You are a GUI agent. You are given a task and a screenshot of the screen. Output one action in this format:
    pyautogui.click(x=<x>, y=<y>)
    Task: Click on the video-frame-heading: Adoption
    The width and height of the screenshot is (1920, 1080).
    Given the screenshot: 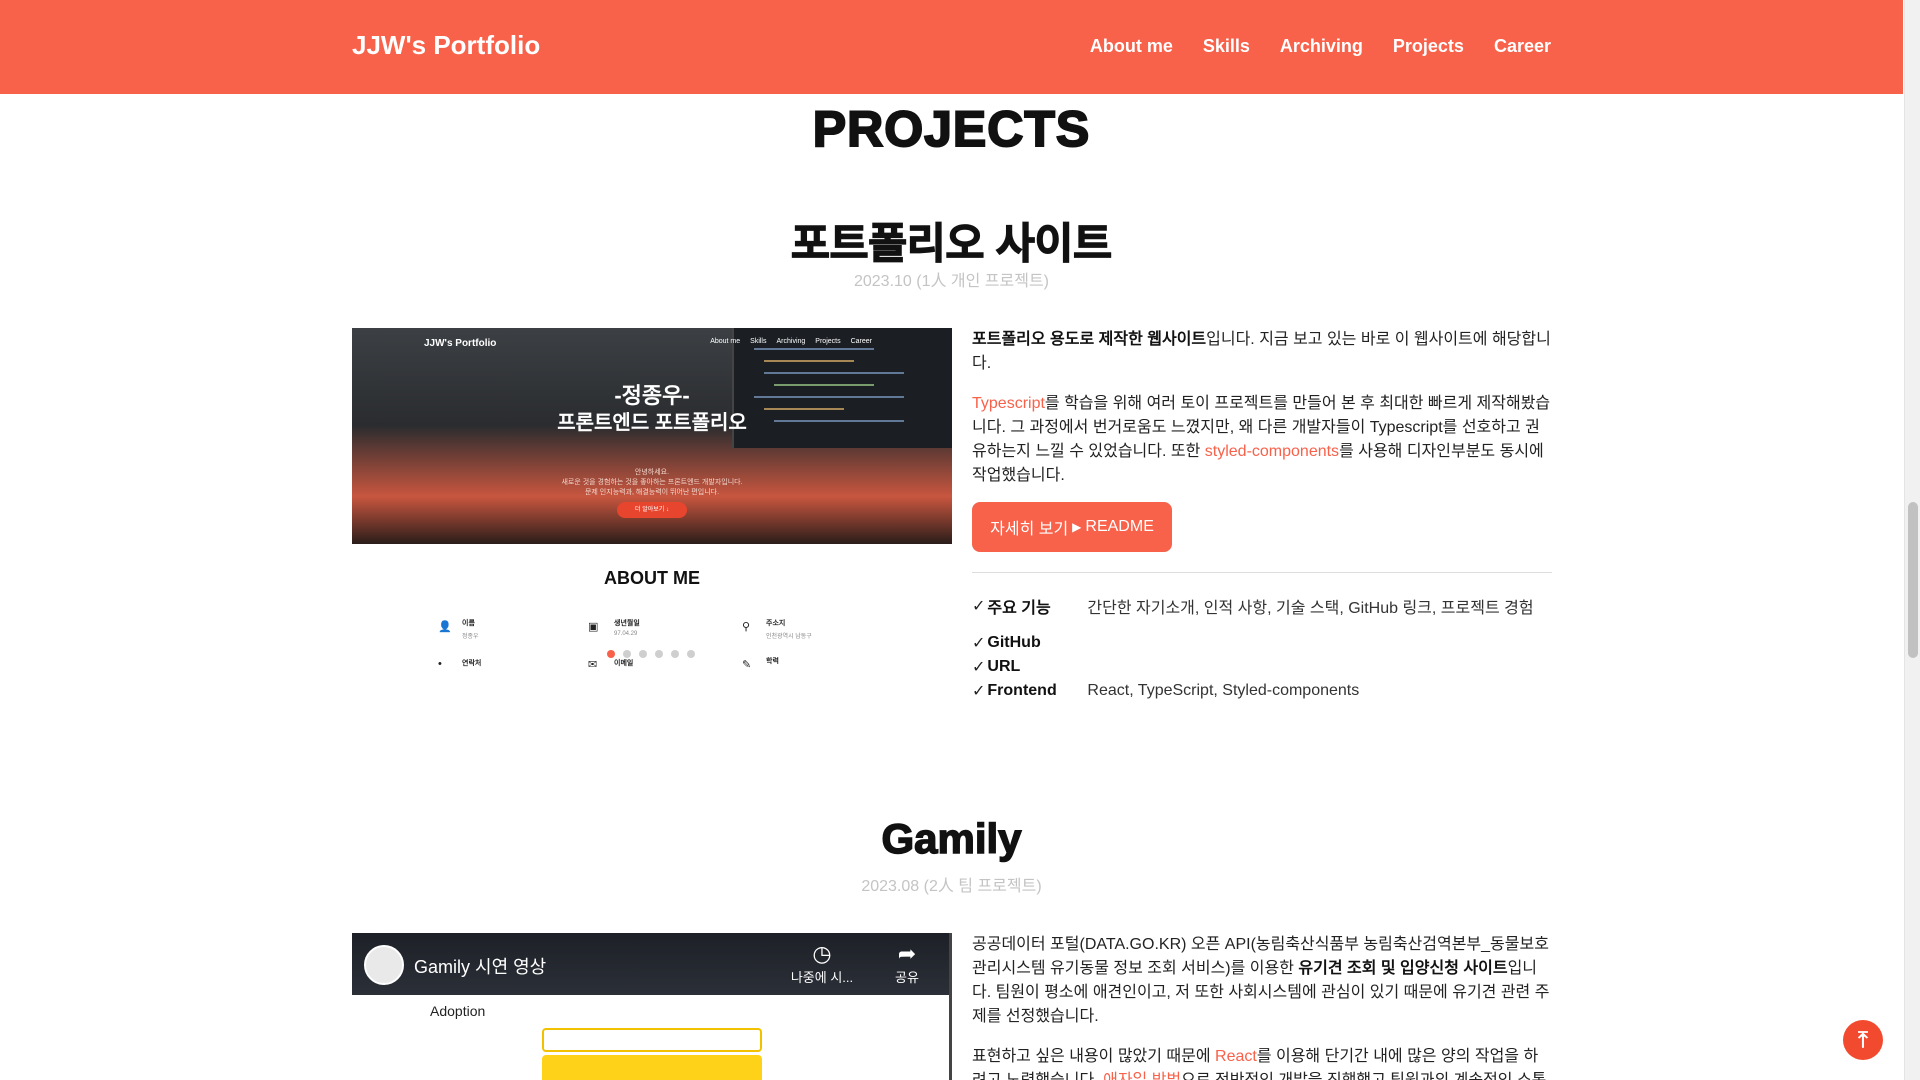 What is the action you would take?
    pyautogui.click(x=458, y=1011)
    